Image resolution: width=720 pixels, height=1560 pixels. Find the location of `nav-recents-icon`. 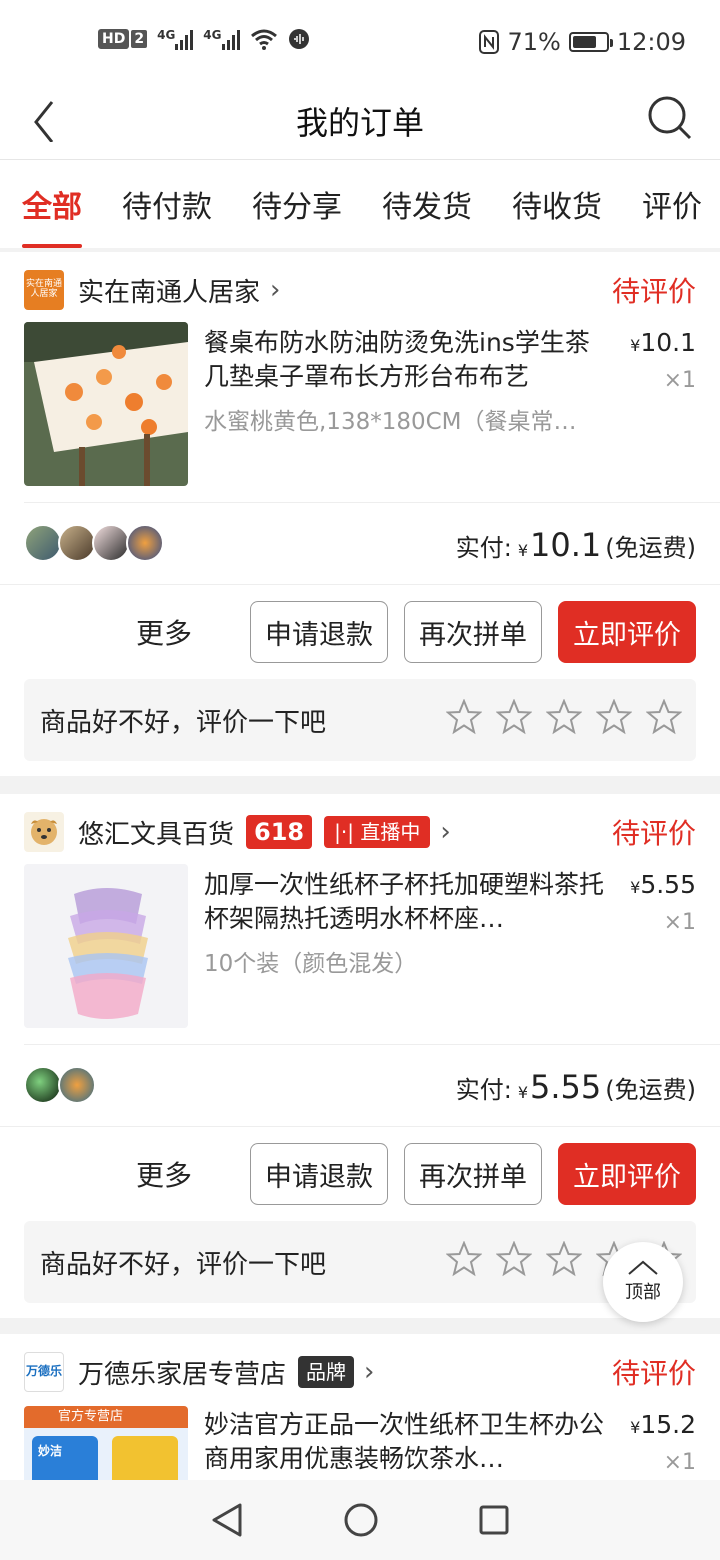

nav-recents-icon is located at coordinates (494, 1520).